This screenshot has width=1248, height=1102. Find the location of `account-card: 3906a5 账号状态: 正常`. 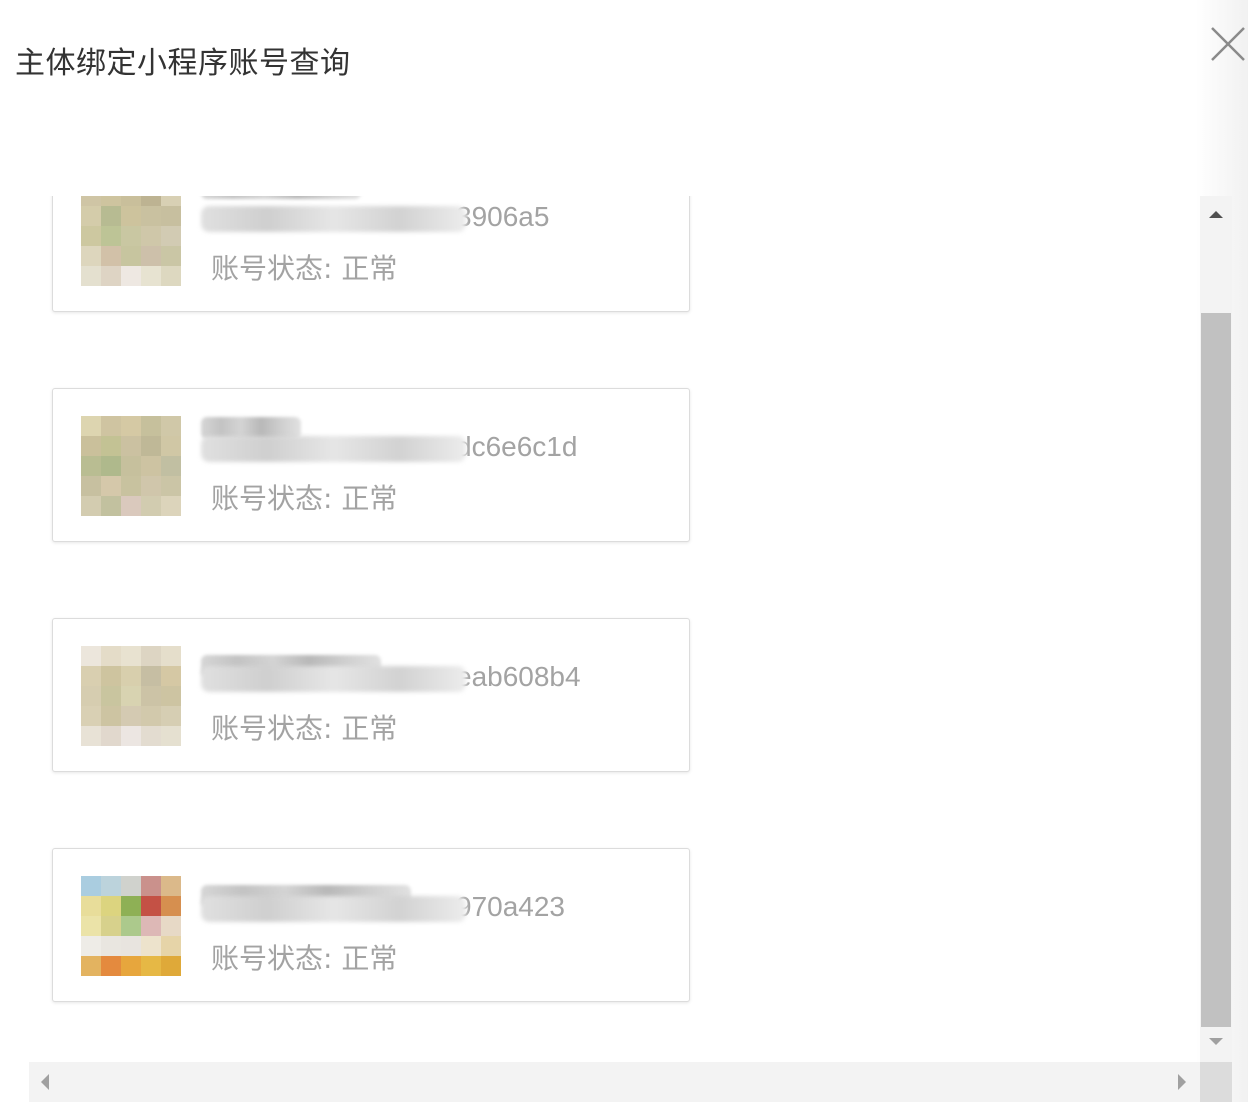

account-card: 3906a5 账号状态: 正常 is located at coordinates (371, 254).